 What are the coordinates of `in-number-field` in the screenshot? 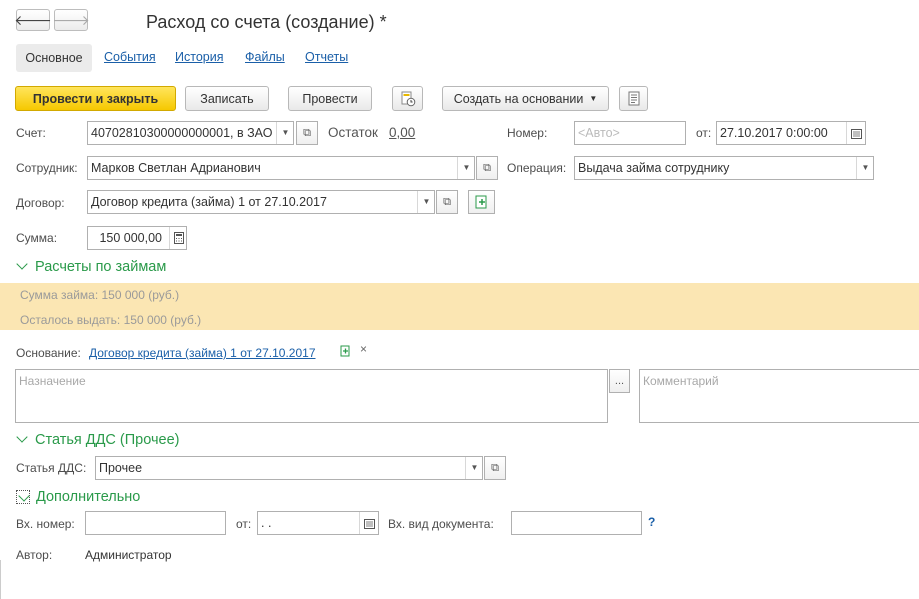 It's located at (155, 523).